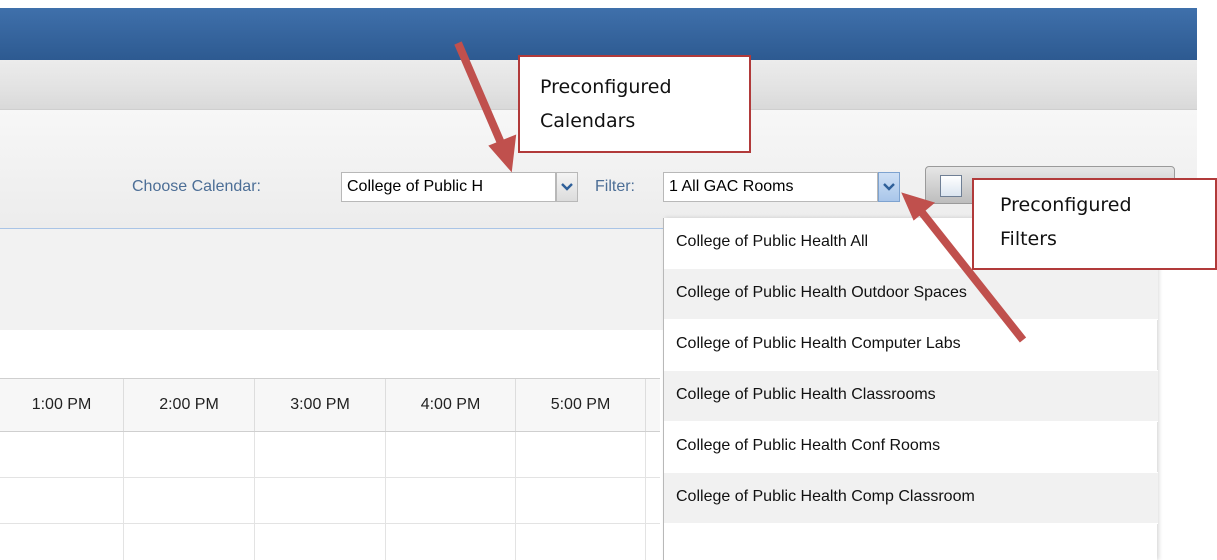  I want to click on grid-subheader, so click(332, 354).